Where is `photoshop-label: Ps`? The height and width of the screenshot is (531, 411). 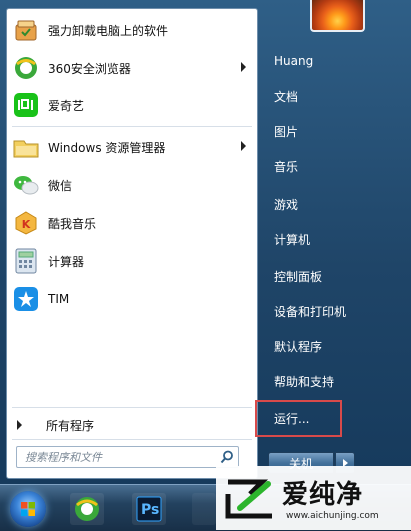 photoshop-label: Ps is located at coordinates (150, 510).